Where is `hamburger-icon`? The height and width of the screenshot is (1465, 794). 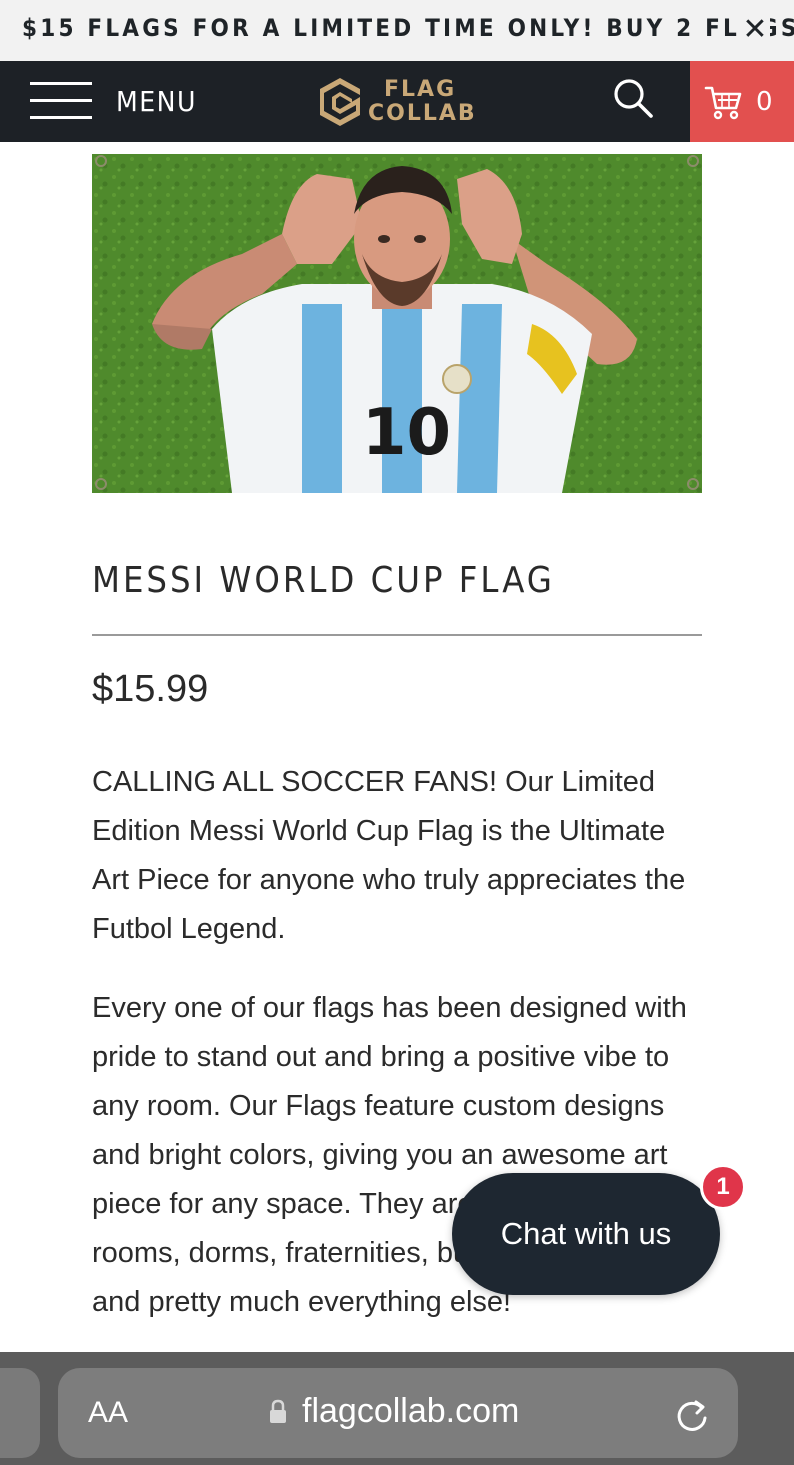
hamburger-icon is located at coordinates (61, 101).